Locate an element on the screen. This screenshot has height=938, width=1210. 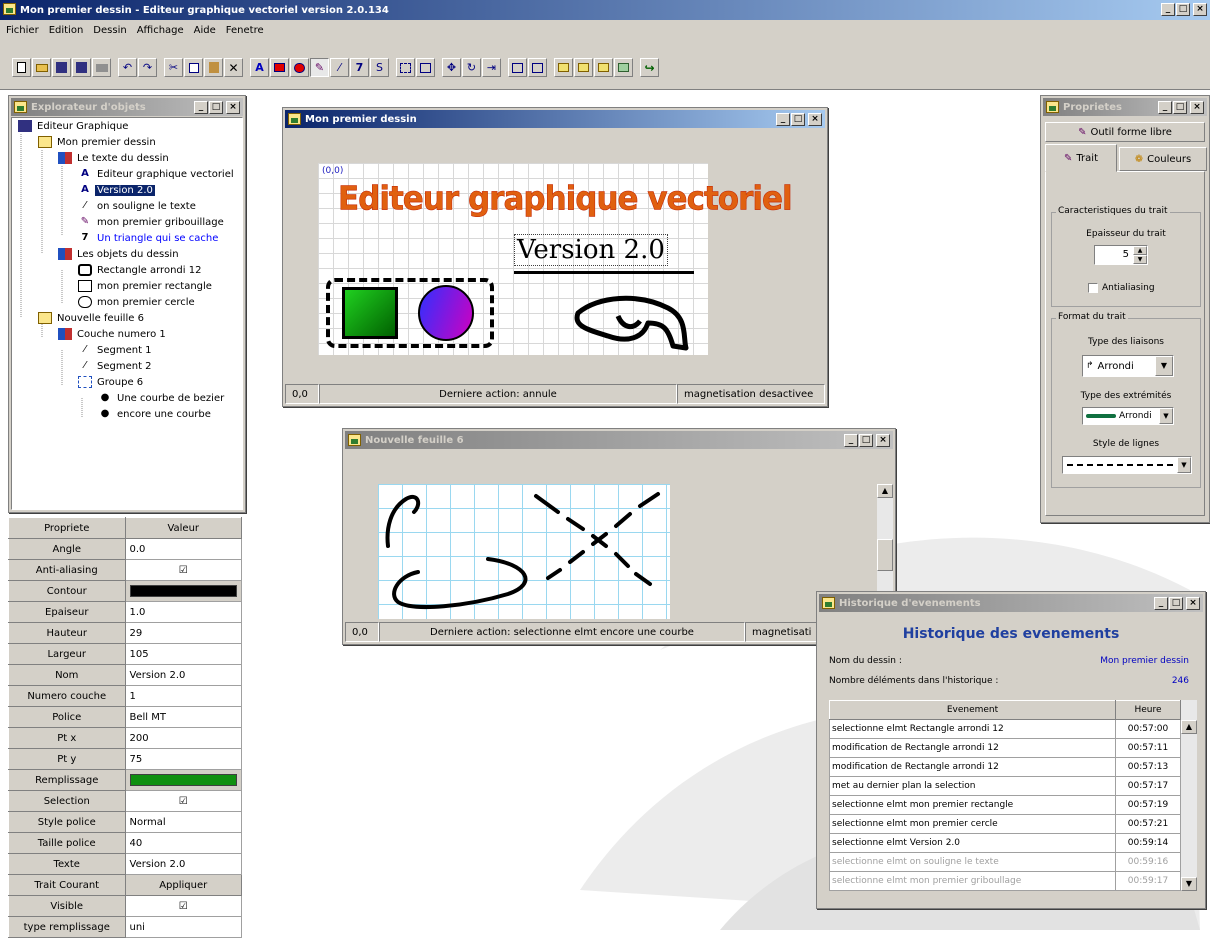
history-titlebar: Historique d'evenements _ □ × is located at coordinates (1011, 603).